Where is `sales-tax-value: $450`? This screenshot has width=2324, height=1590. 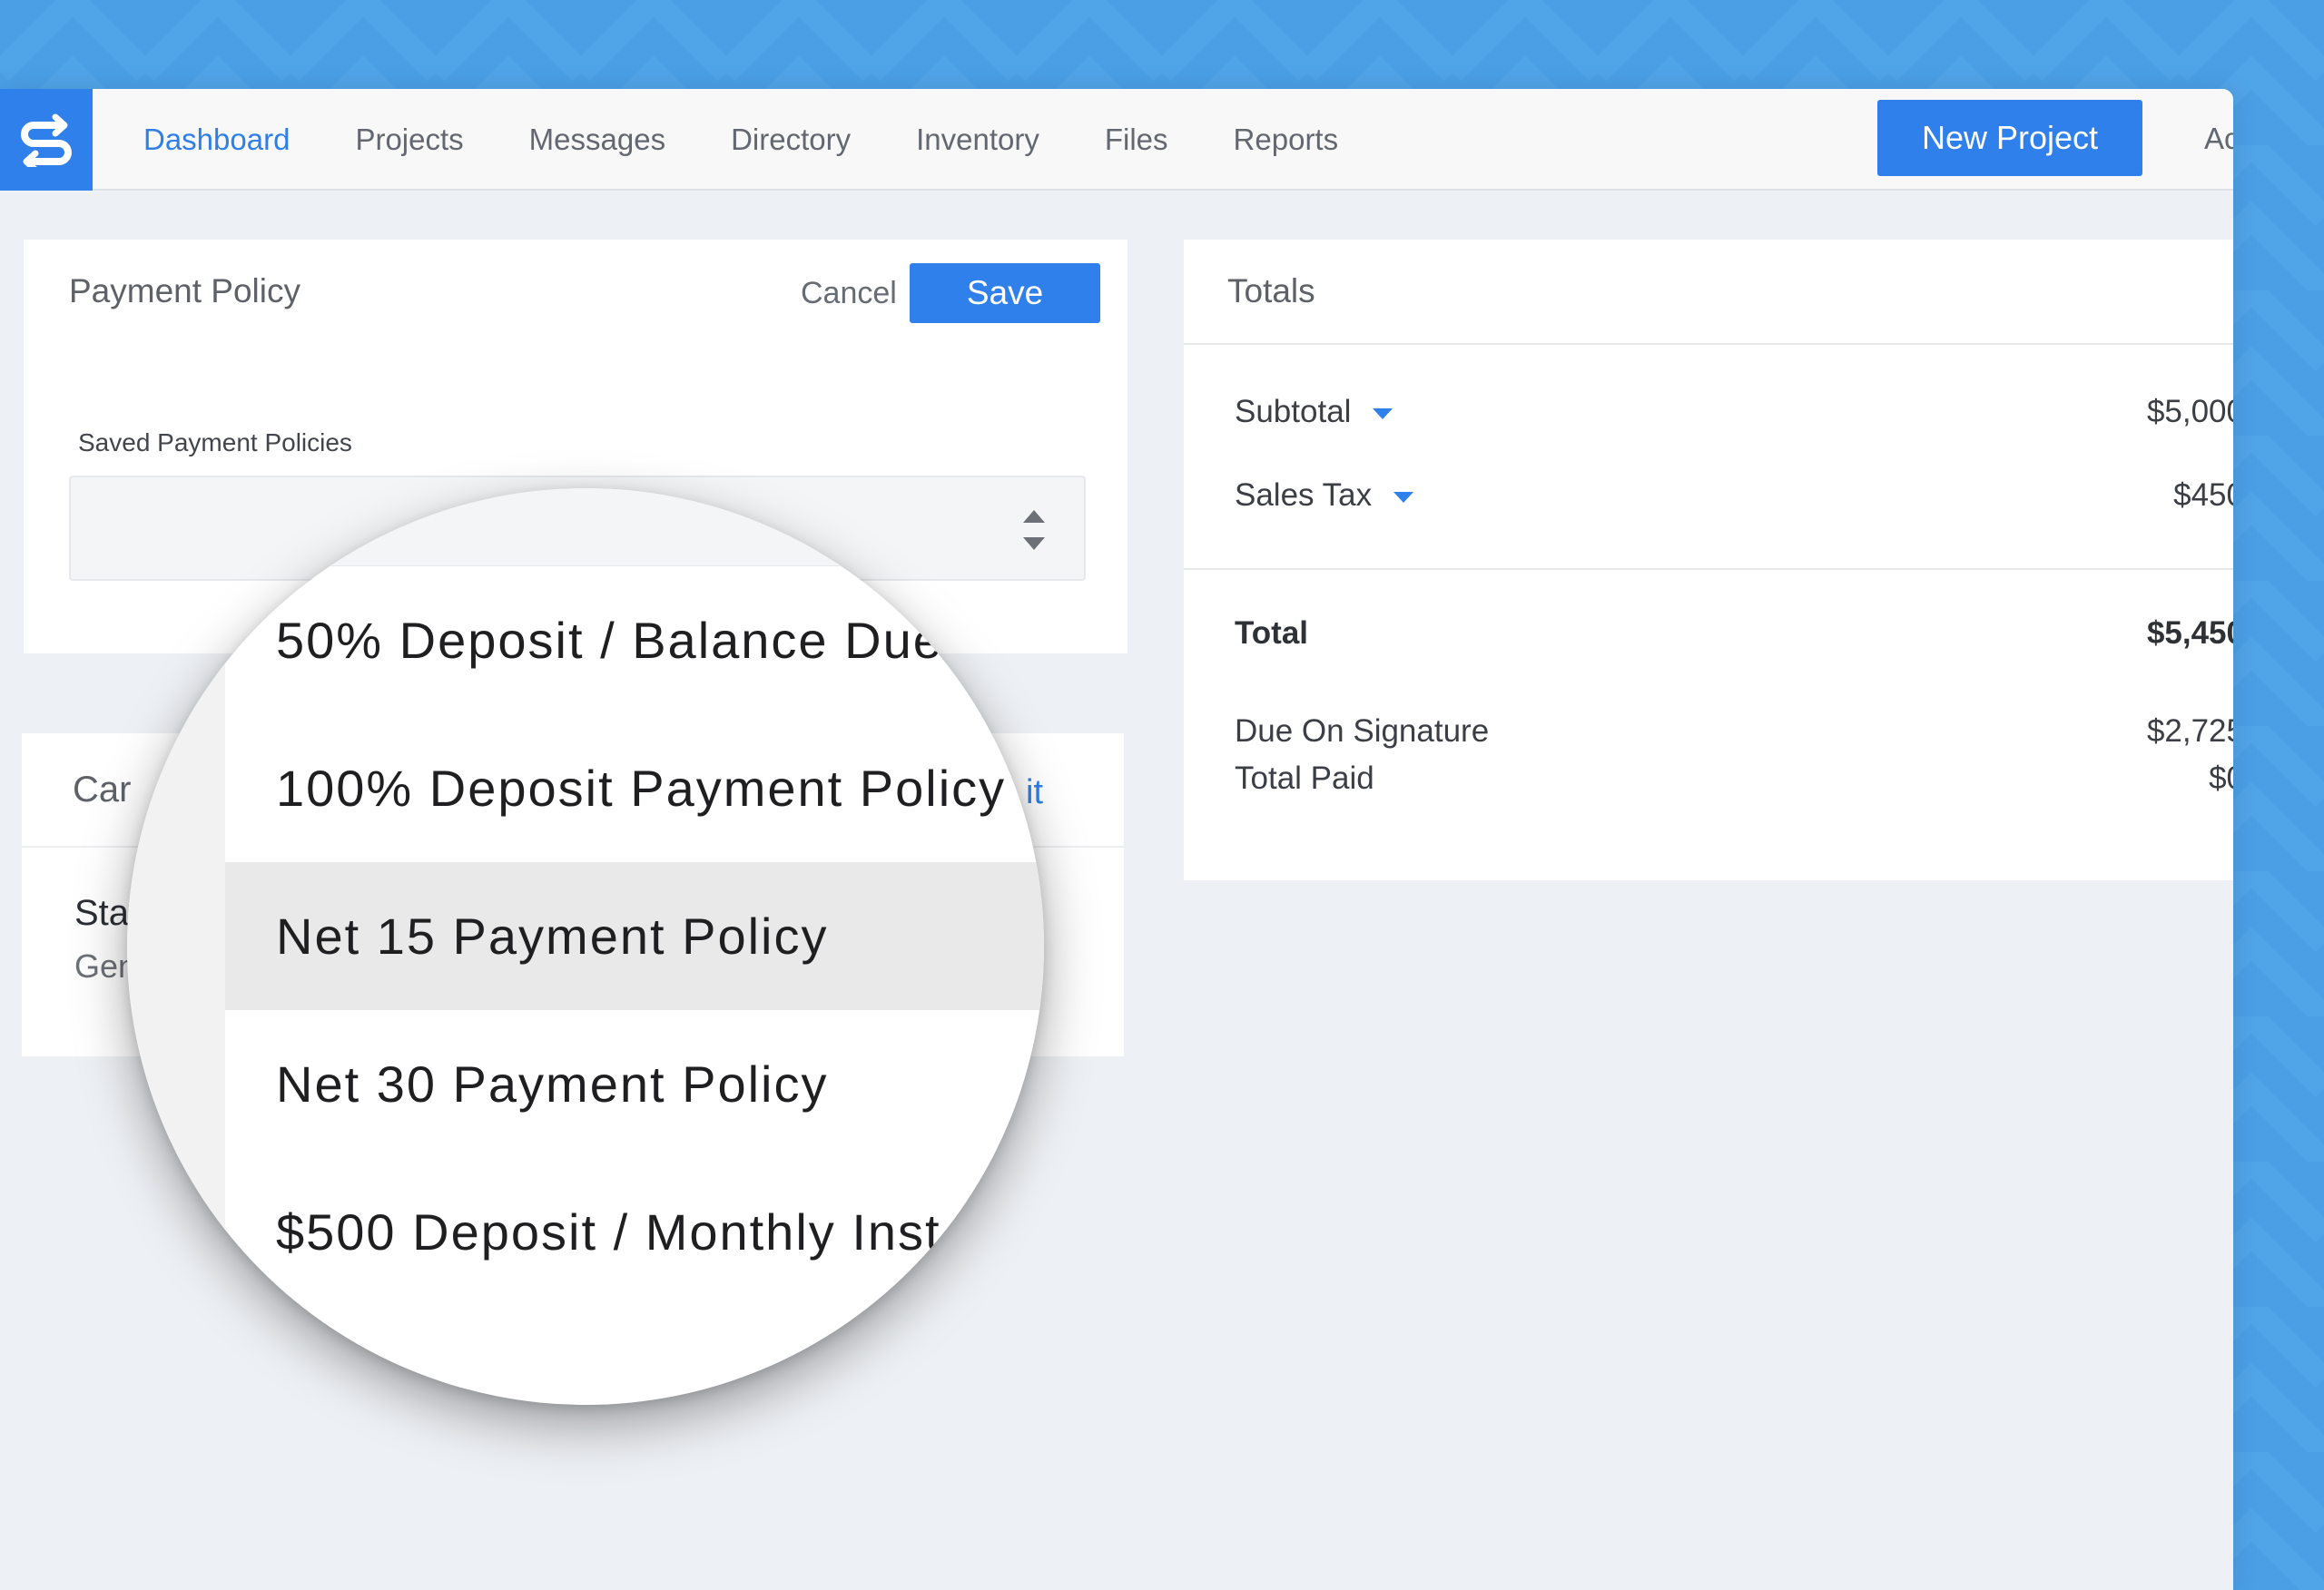 sales-tax-value: $450 is located at coordinates (2203, 495).